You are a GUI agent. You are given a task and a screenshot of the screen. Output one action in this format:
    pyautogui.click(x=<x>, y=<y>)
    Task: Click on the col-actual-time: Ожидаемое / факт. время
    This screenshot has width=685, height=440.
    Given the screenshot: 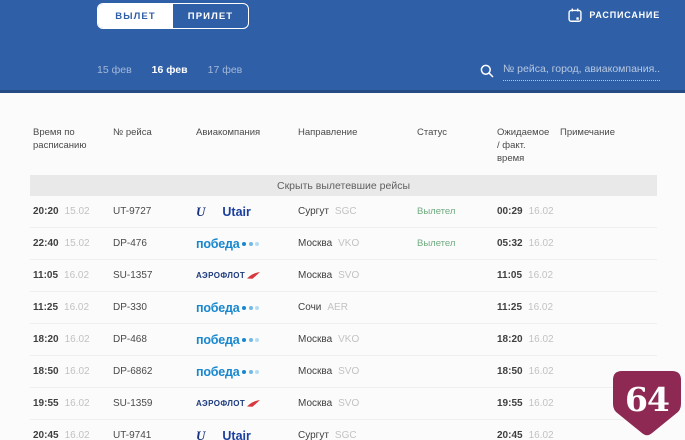 What is the action you would take?
    pyautogui.click(x=523, y=145)
    